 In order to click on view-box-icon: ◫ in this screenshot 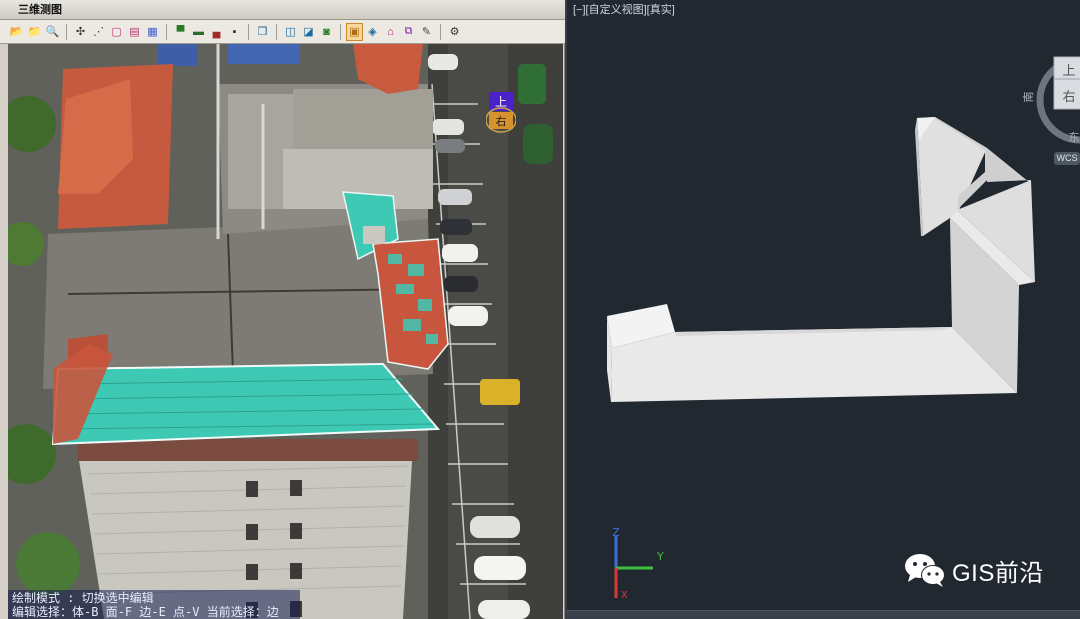, I will do `click(290, 32)`.